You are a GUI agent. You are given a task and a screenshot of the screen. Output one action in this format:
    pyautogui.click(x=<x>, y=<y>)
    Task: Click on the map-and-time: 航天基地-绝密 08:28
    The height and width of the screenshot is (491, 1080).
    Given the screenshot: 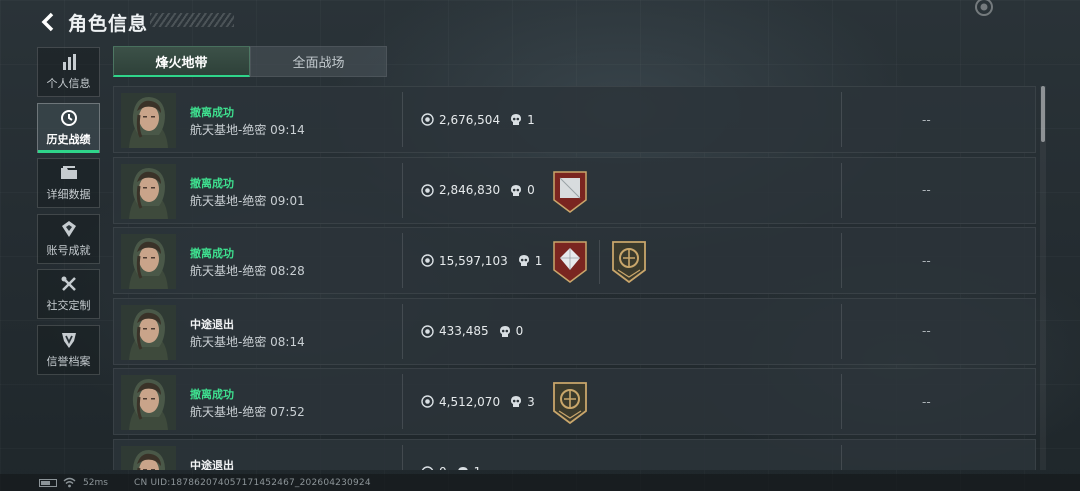 What is the action you would take?
    pyautogui.click(x=247, y=271)
    